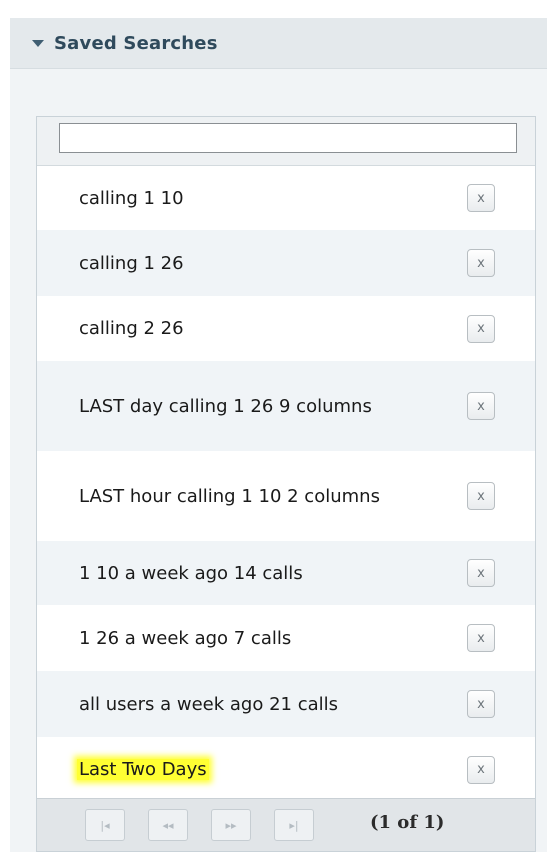 Image resolution: width=547 pixels, height=852 pixels. I want to click on item-label-wrap: Last Two Days, so click(264, 769).